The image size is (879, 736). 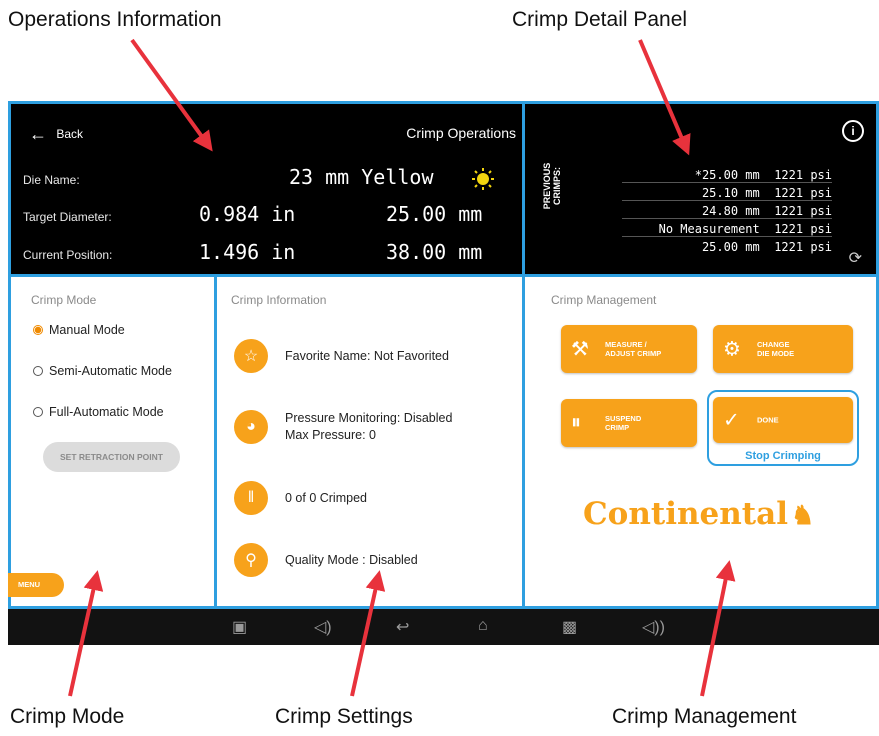 What do you see at coordinates (171, 95) in the screenshot?
I see `arrow-operations` at bounding box center [171, 95].